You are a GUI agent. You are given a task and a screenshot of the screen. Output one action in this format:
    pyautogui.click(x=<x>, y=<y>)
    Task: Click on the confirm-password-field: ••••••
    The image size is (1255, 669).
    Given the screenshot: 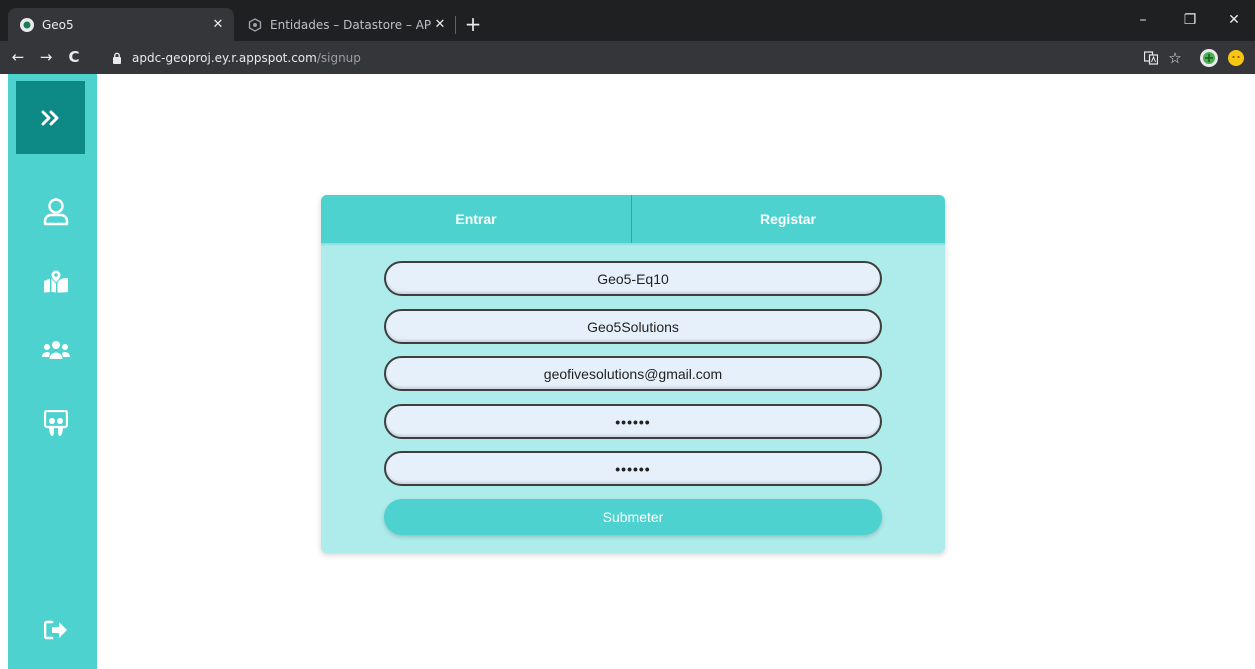 What is the action you would take?
    pyautogui.click(x=633, y=468)
    